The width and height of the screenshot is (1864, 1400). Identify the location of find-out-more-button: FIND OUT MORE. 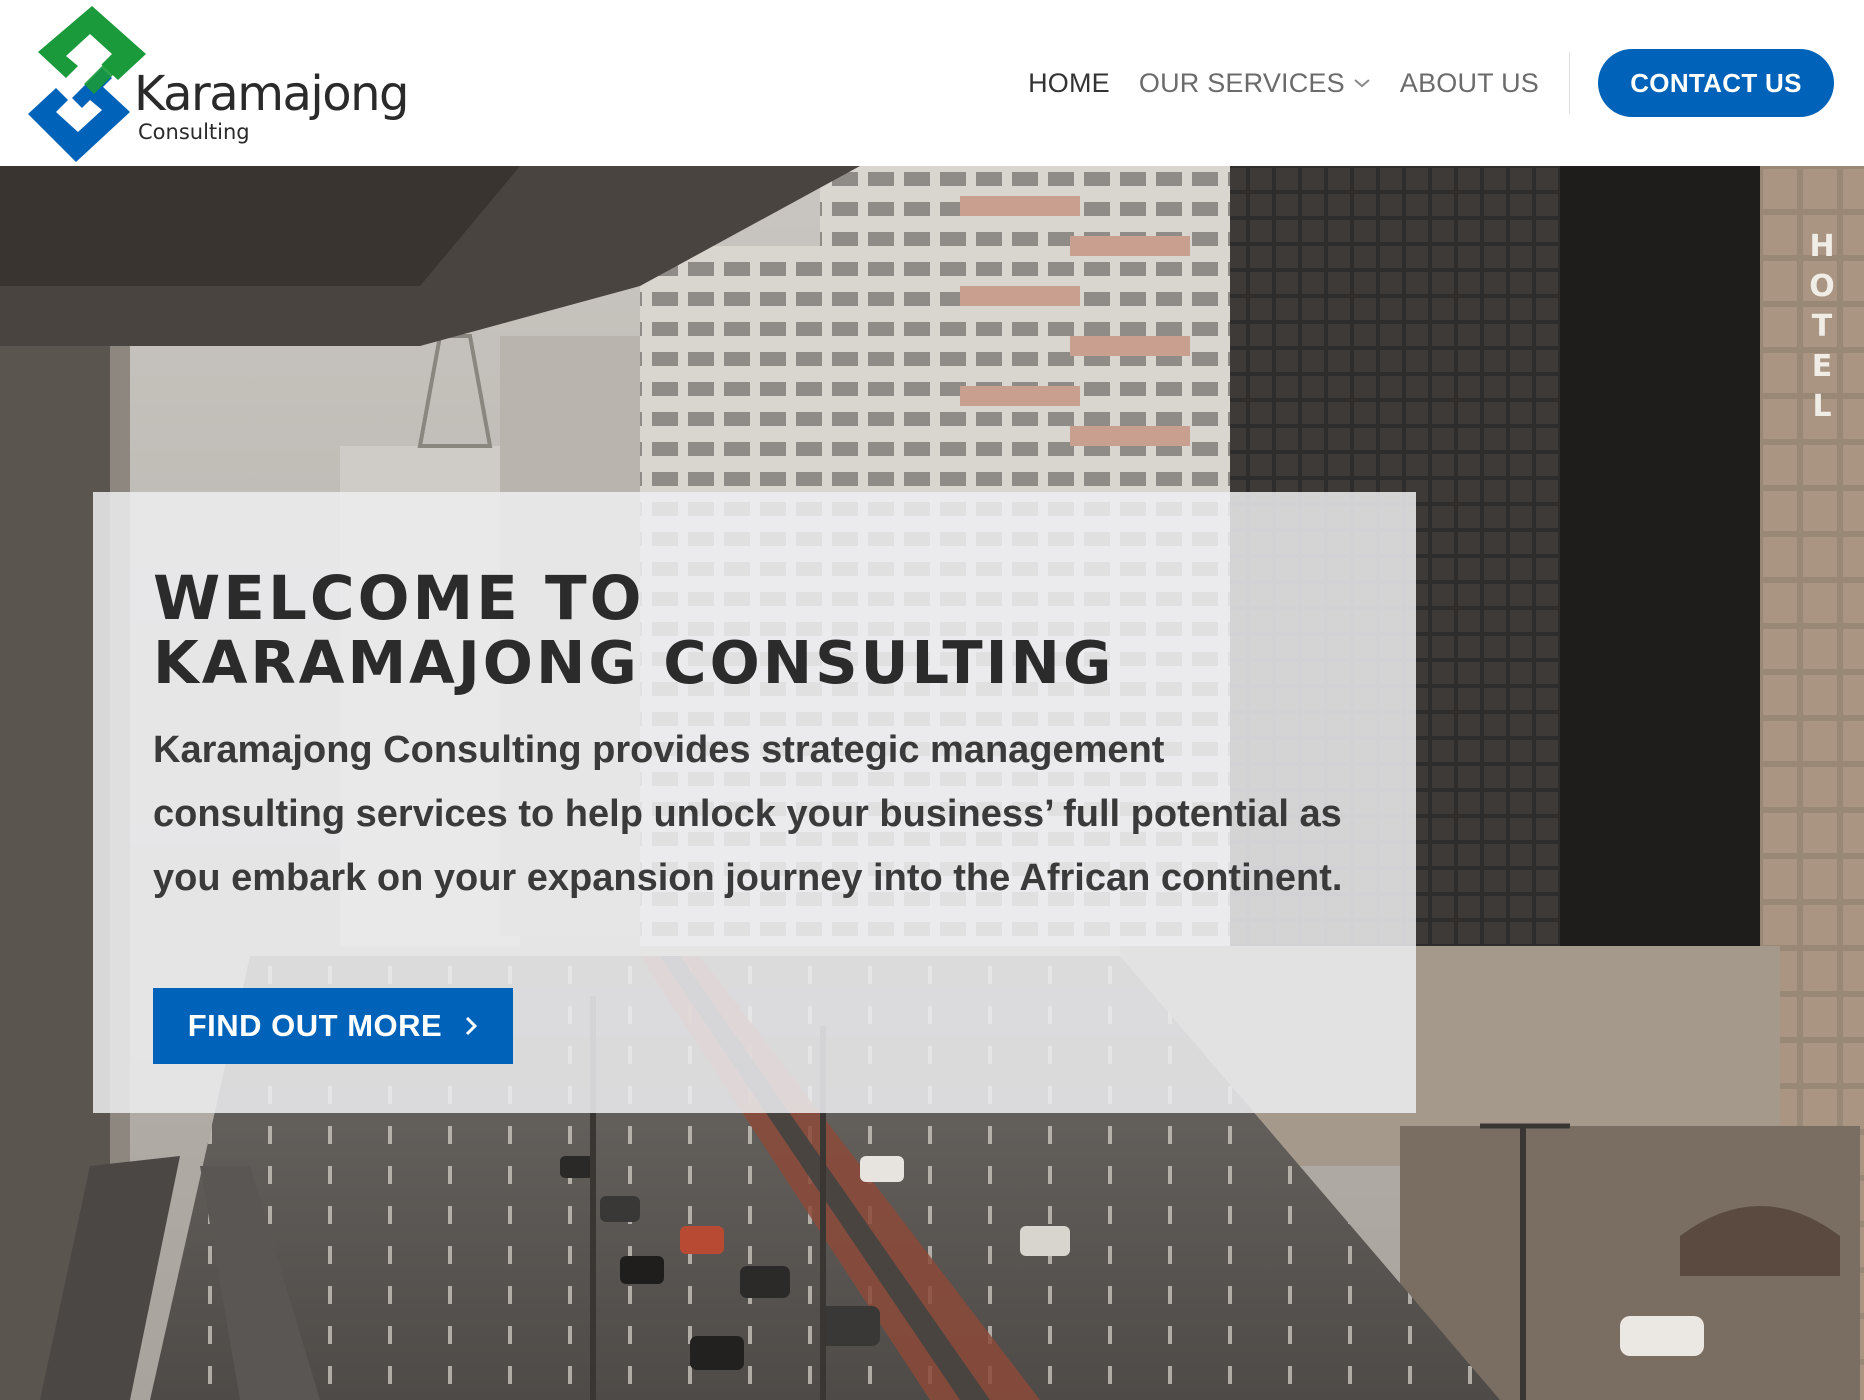
(333, 1026).